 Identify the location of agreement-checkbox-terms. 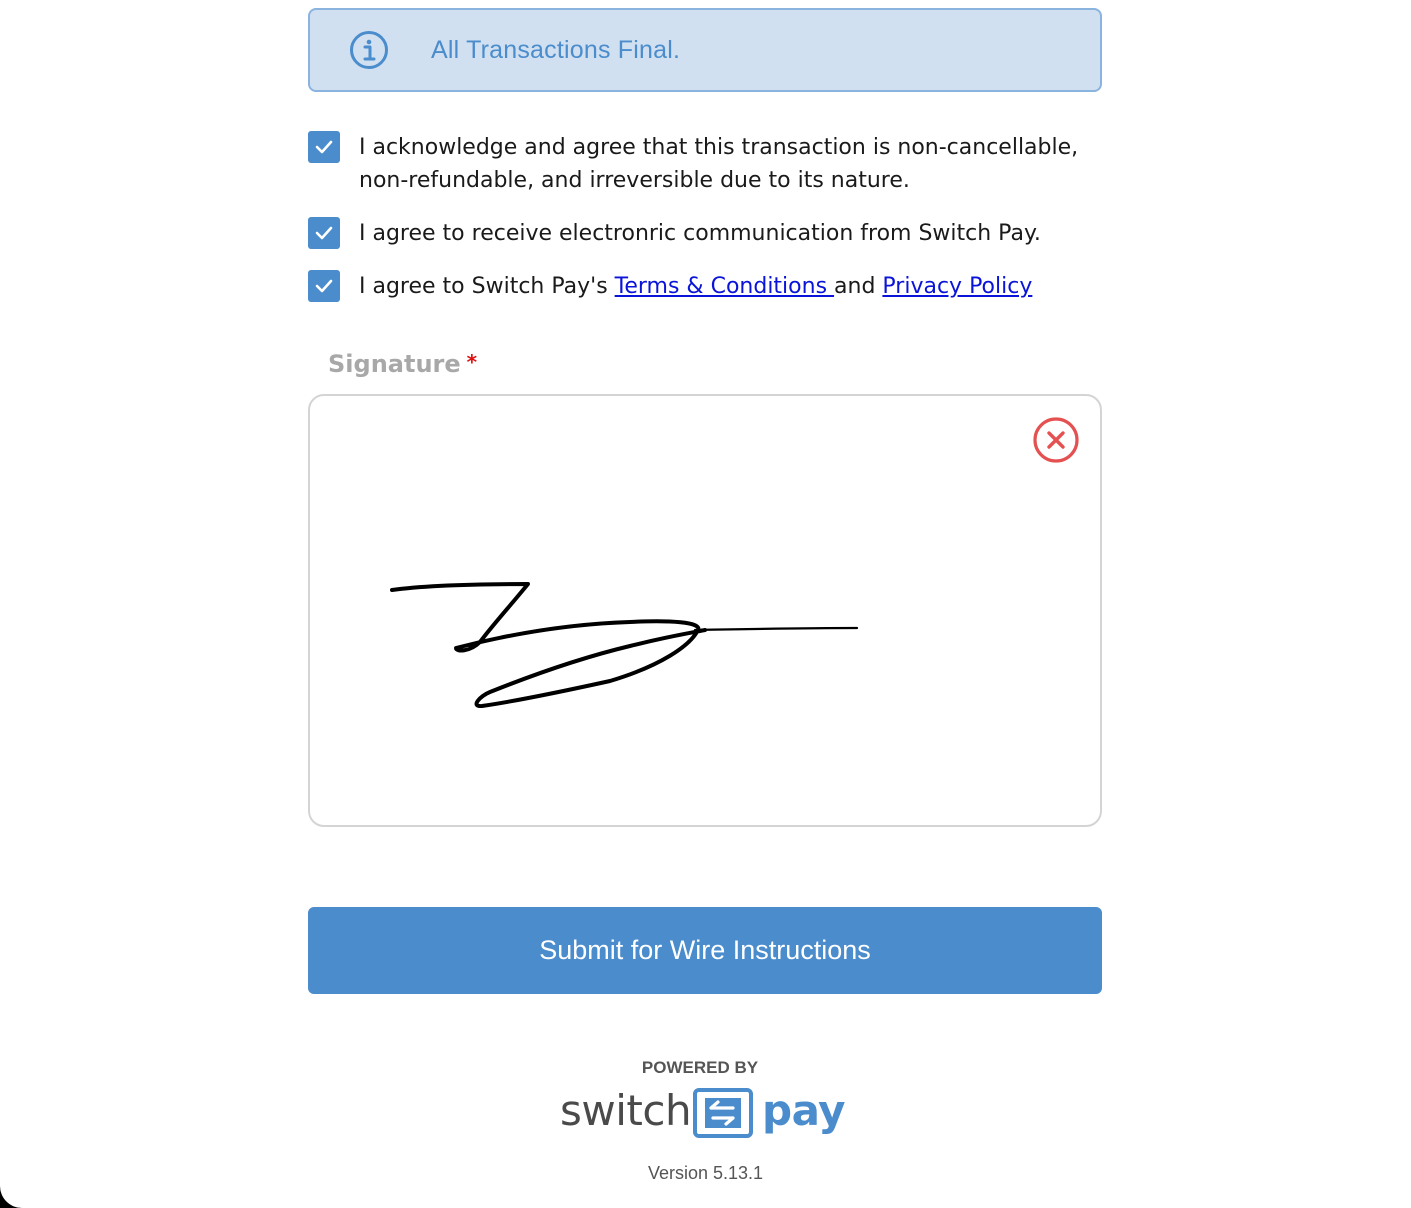
(324, 286).